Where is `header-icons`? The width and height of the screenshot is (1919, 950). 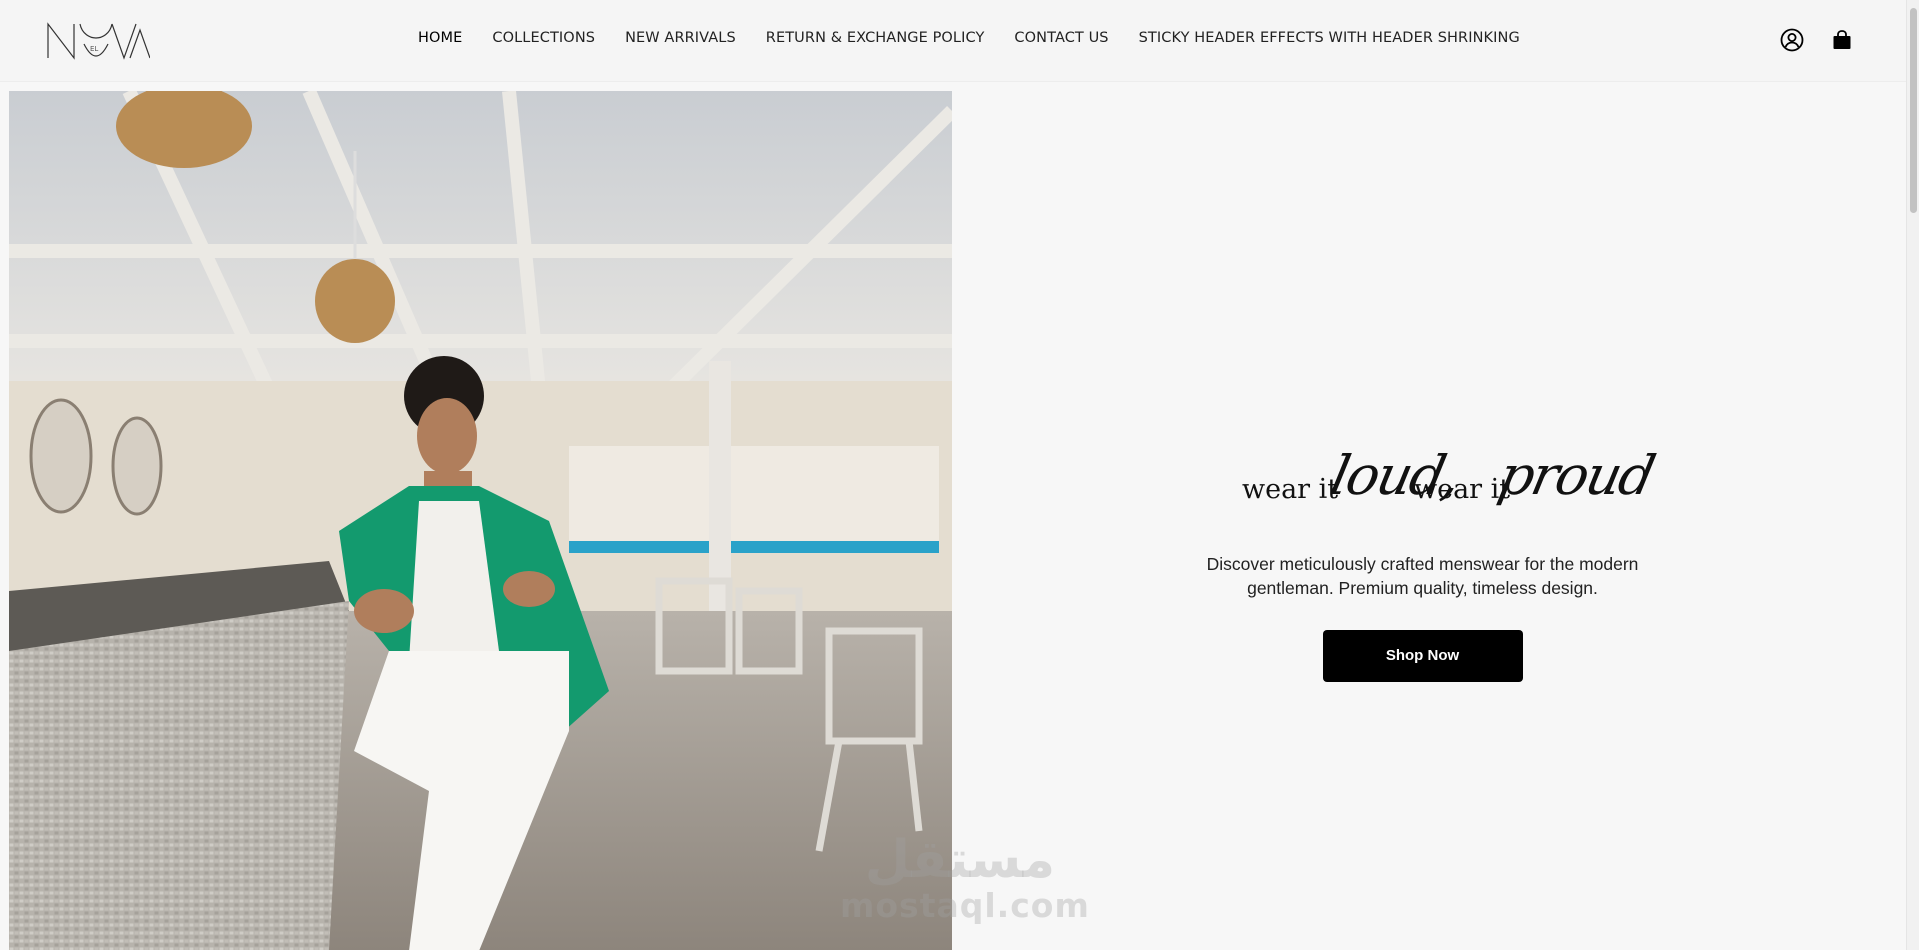 header-icons is located at coordinates (1817, 40).